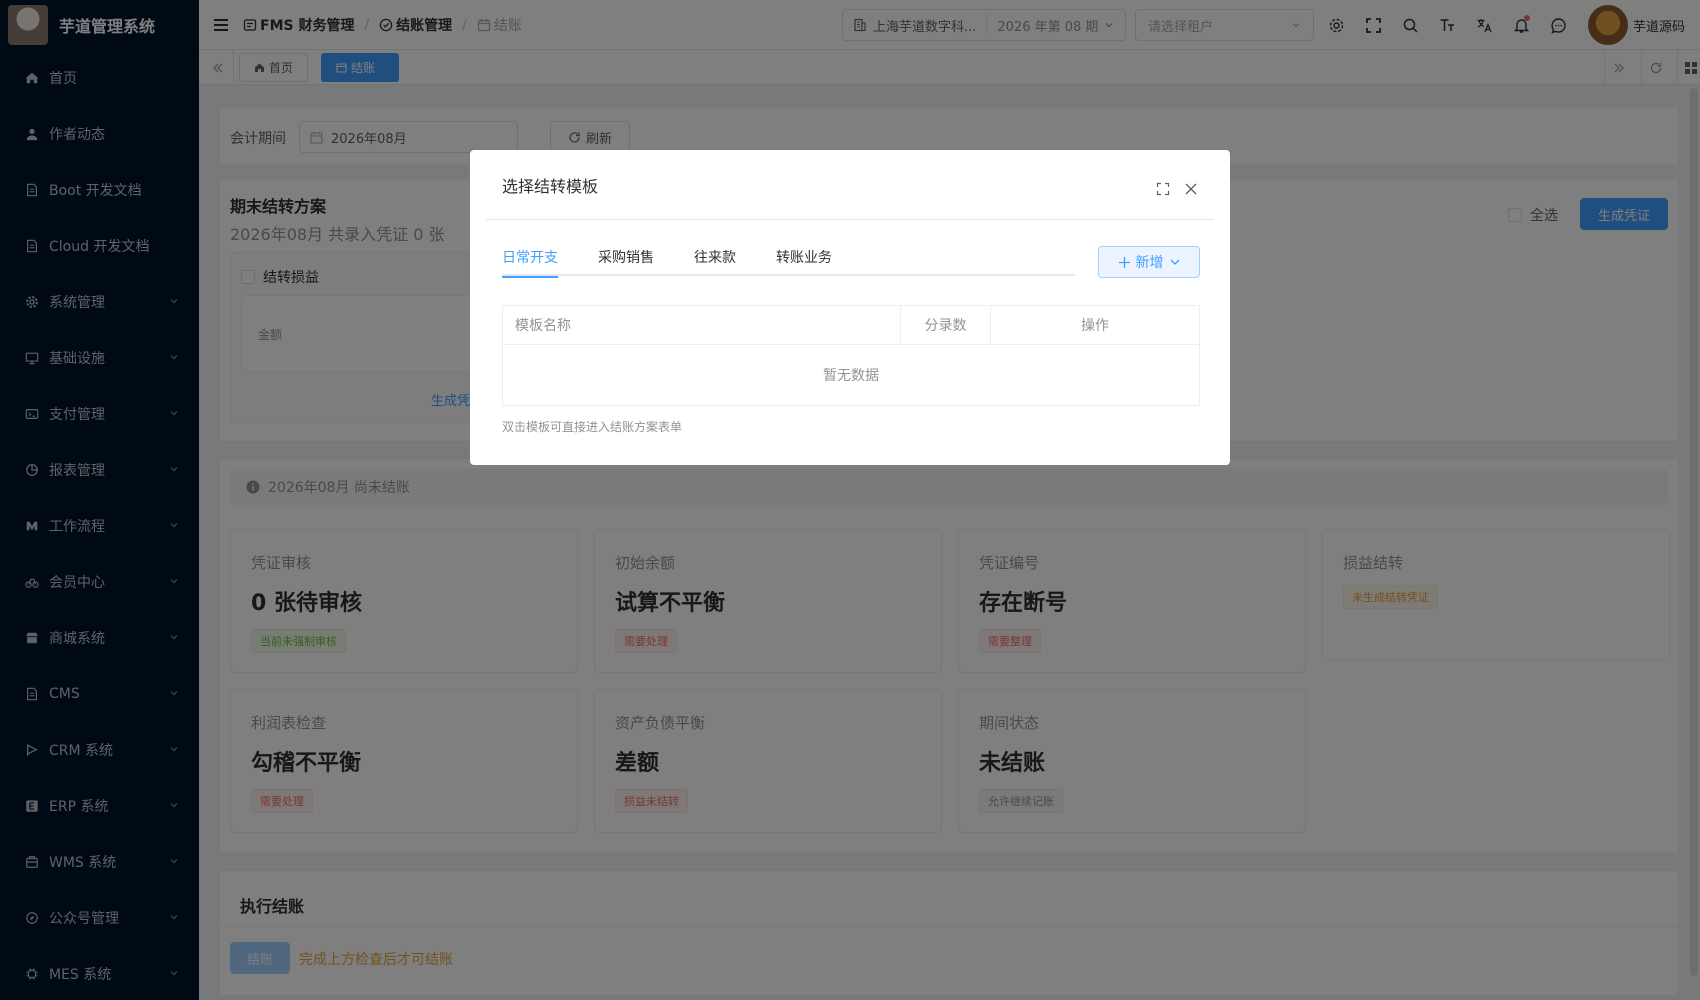  Describe the element at coordinates (715, 257) in the screenshot. I see `tab-receivables: 往来款` at that location.